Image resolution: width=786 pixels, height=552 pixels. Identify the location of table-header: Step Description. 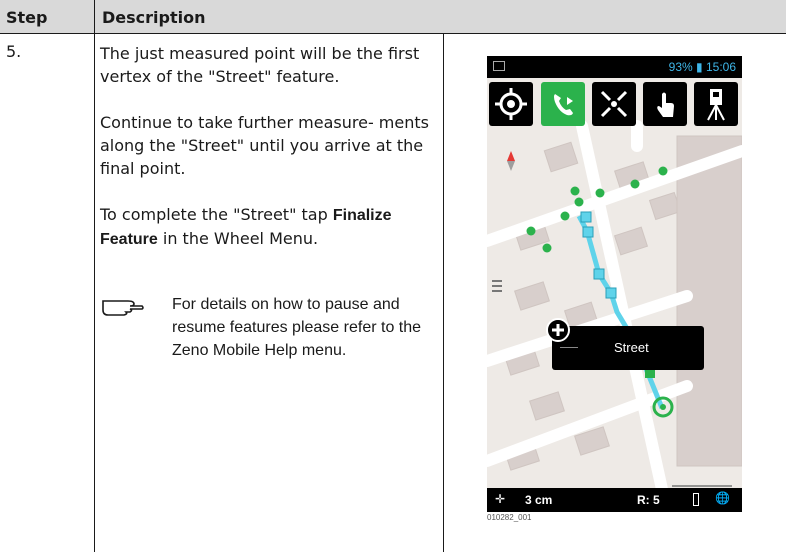
(393, 17).